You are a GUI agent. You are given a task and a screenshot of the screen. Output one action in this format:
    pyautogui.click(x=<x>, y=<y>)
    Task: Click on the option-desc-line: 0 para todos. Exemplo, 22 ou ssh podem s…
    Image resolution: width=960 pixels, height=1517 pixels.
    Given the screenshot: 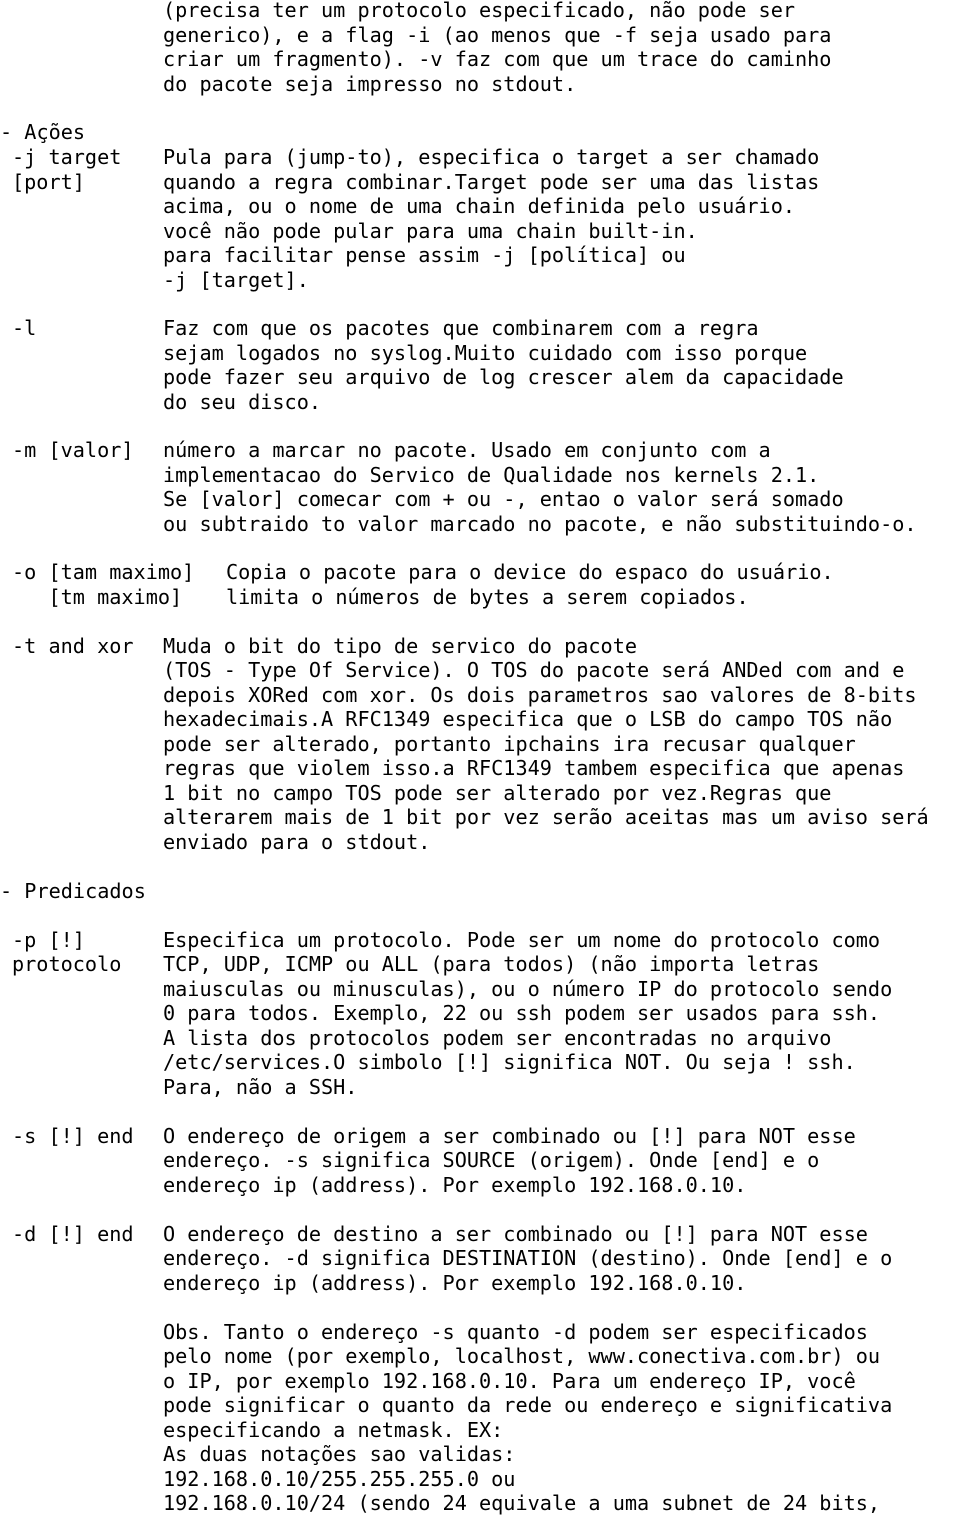 What is the action you would take?
    pyautogui.click(x=522, y=1013)
    